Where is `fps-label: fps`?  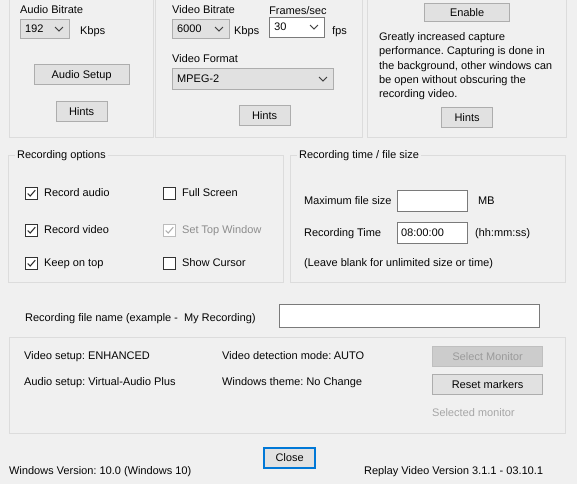
fps-label: fps is located at coordinates (339, 31).